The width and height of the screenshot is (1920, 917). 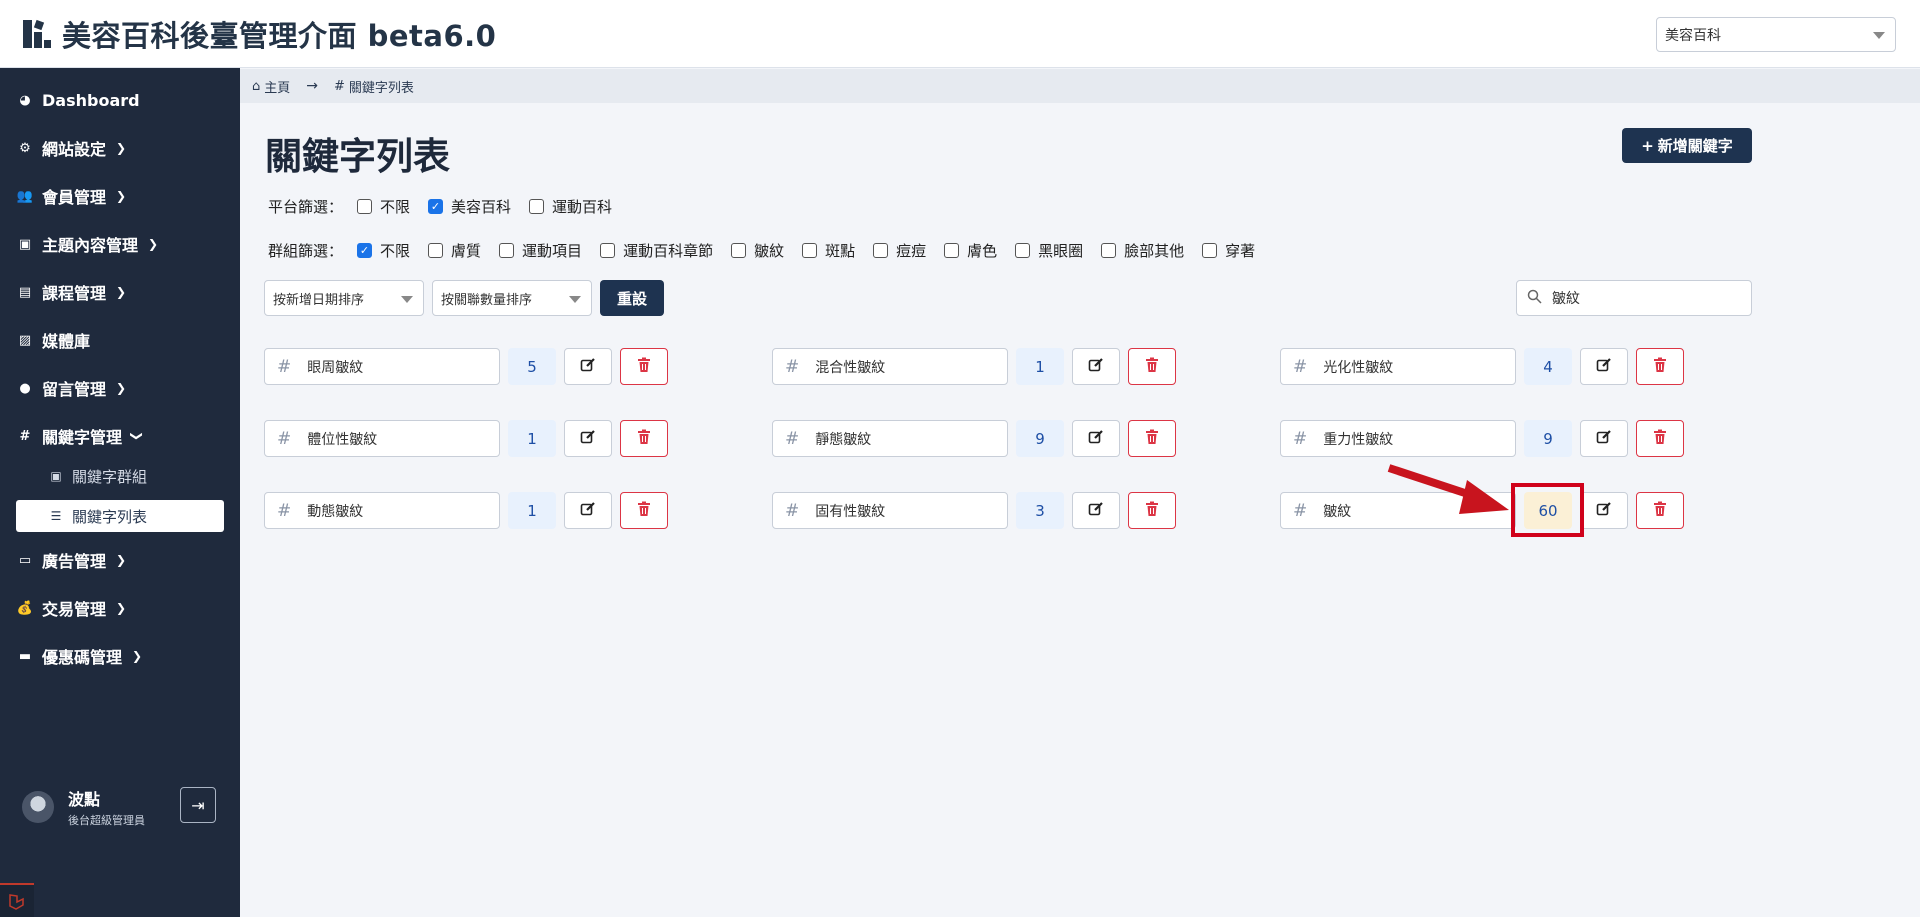 What do you see at coordinates (1776, 34) in the screenshot?
I see `platform-select: 美容百科` at bounding box center [1776, 34].